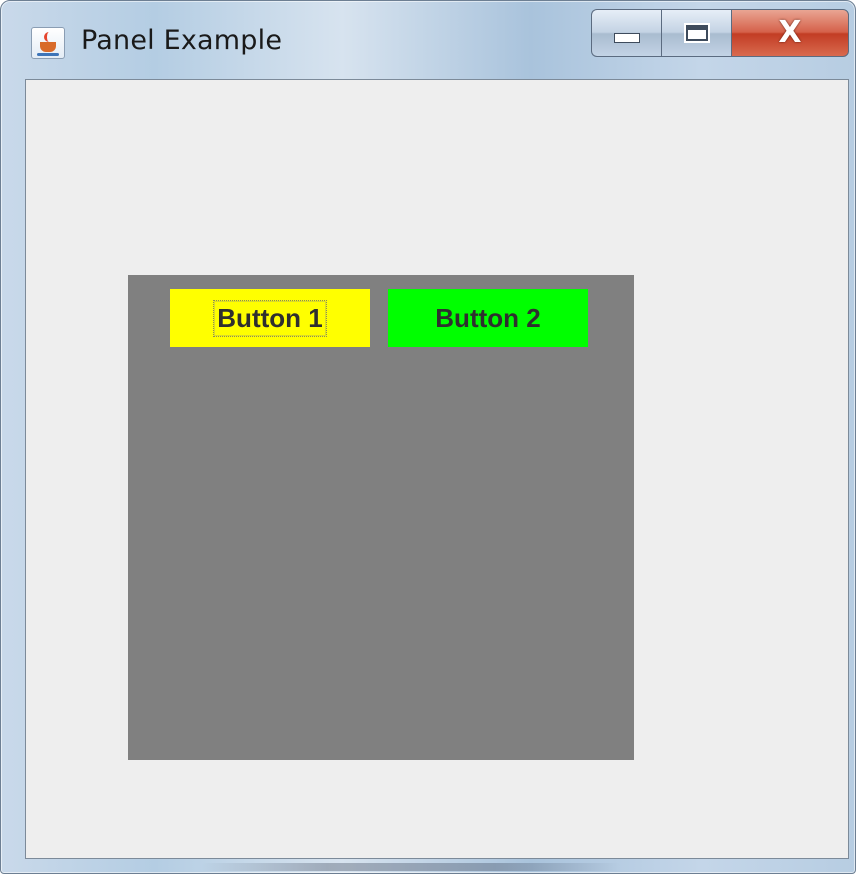 This screenshot has height=874, width=856. I want to click on taskbar-shadow, so click(411, 867).